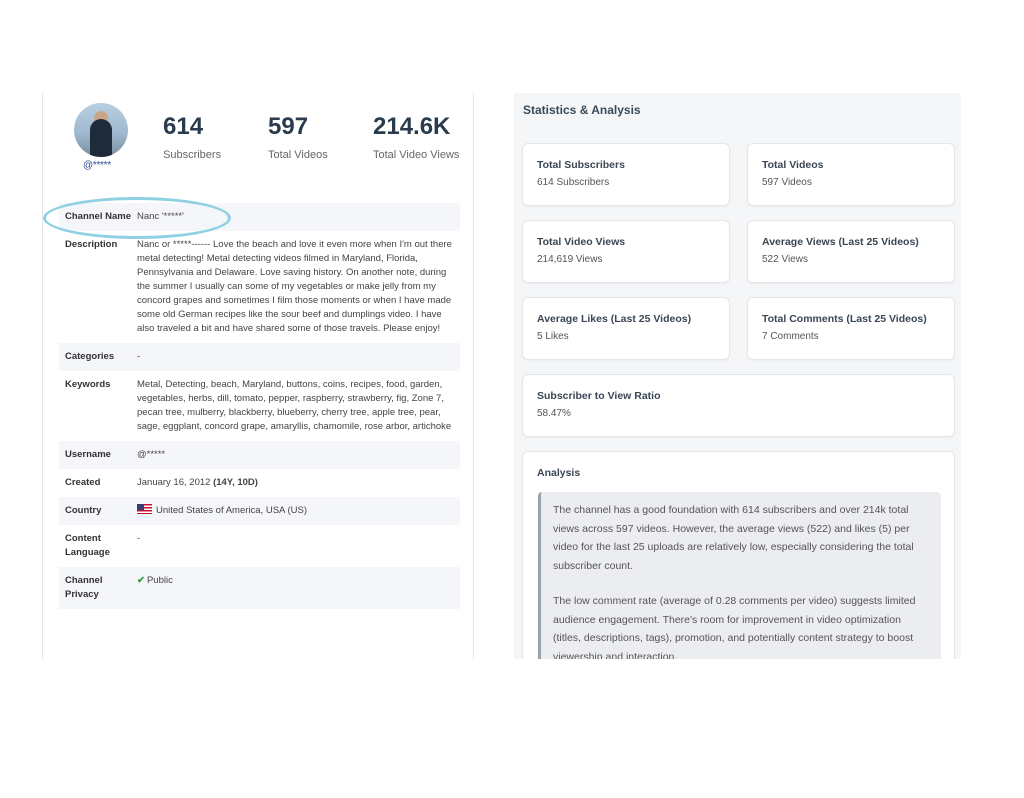 Image resolution: width=1024 pixels, height=798 pixels. Describe the element at coordinates (91, 244) in the screenshot. I see `row-key: Description` at that location.